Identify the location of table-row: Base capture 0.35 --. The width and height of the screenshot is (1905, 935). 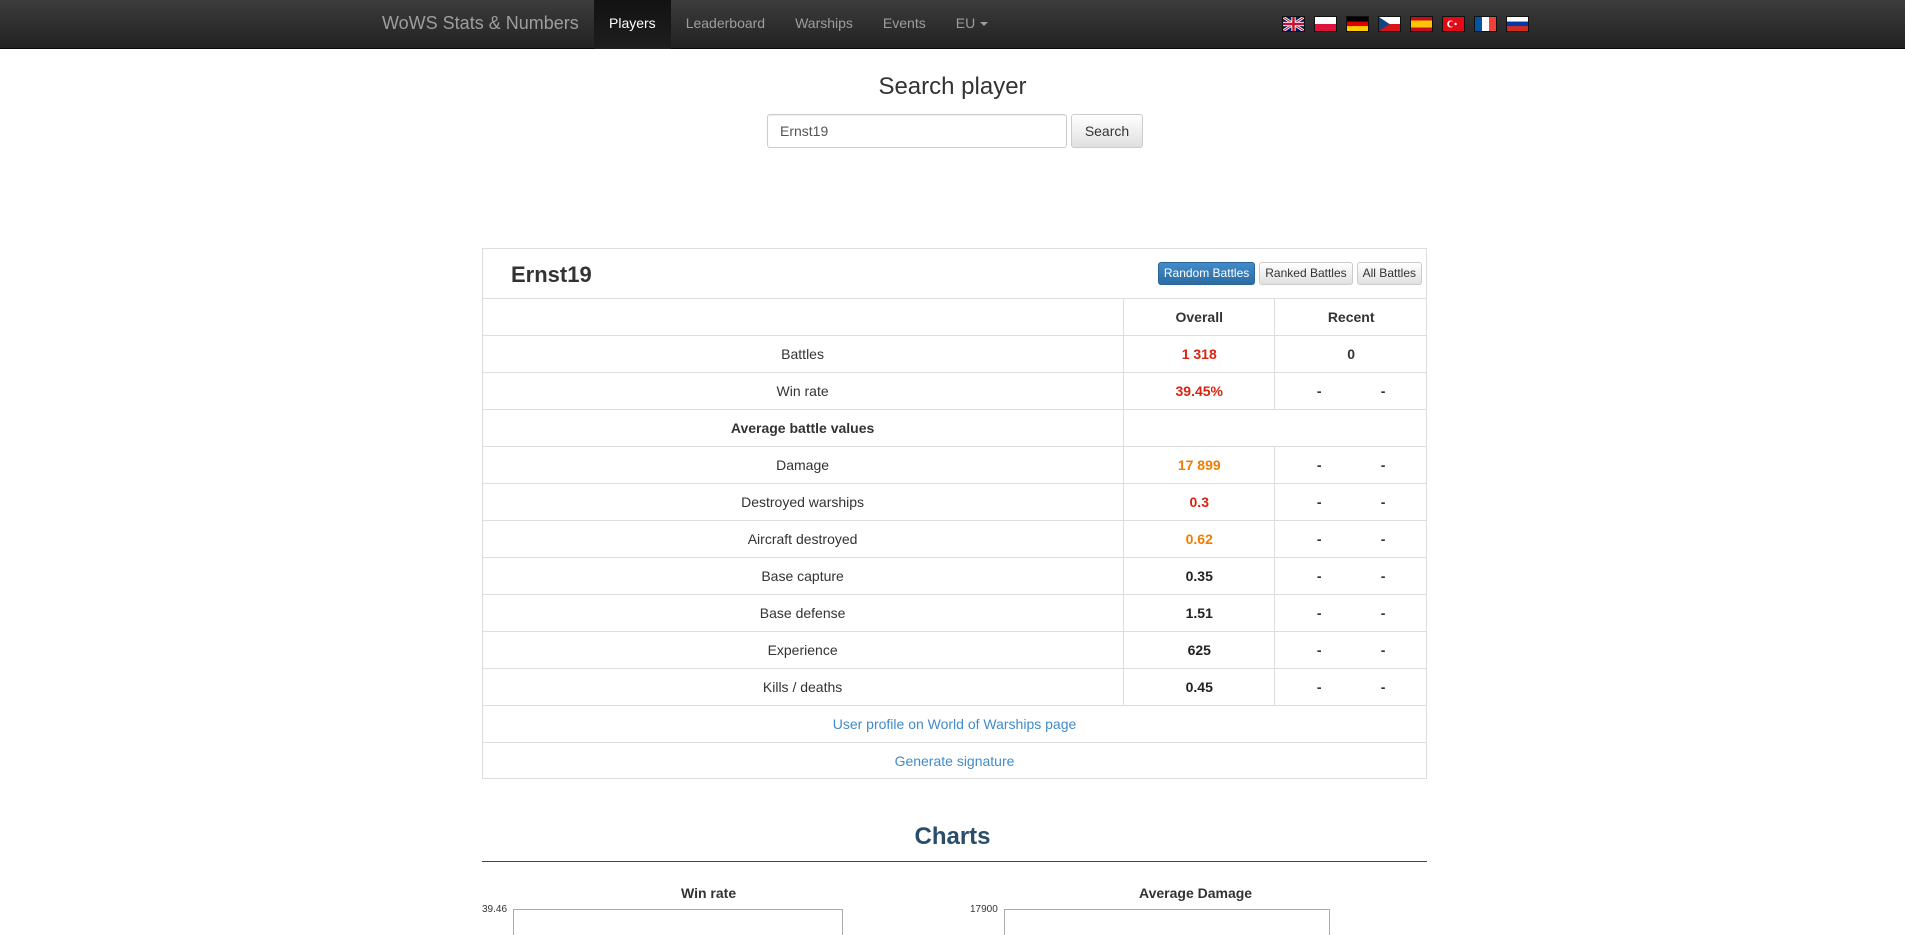
(954, 576).